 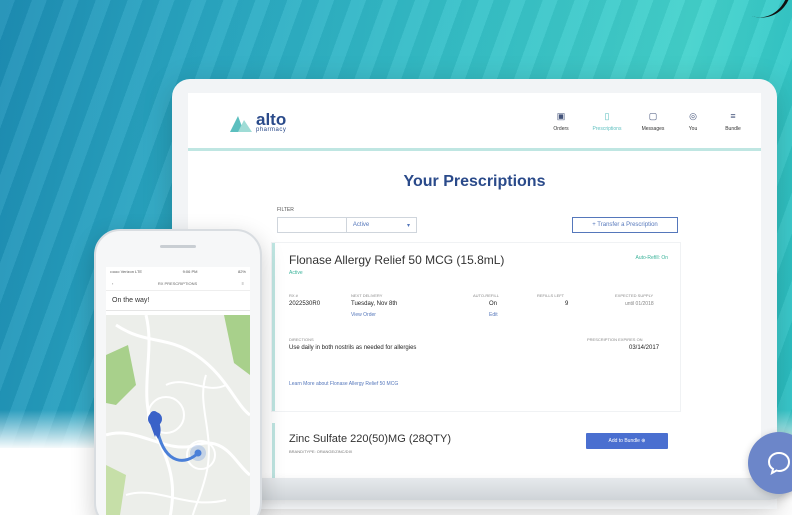 What do you see at coordinates (397, 260) in the screenshot?
I see `prescription-name: Flonase Allergy Relief 50 MCG (15.8mL)` at bounding box center [397, 260].